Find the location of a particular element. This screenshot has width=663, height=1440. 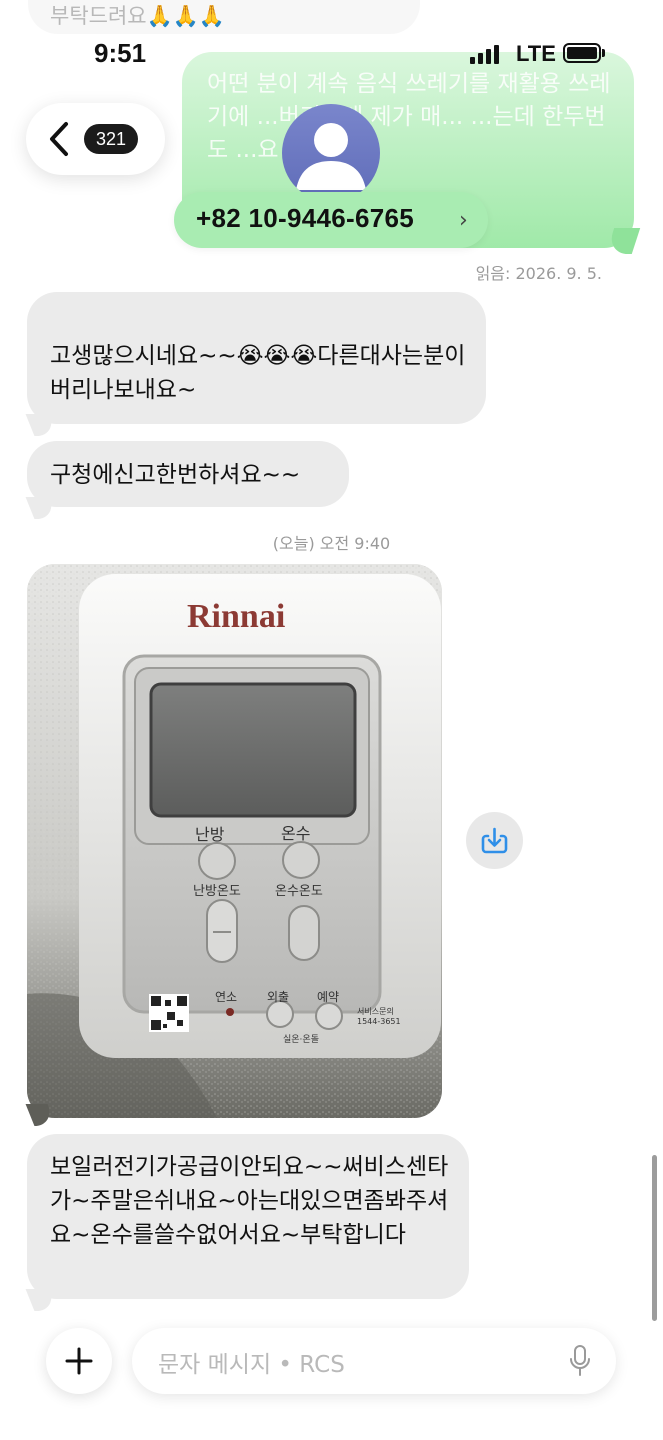

download-button is located at coordinates (494, 840).